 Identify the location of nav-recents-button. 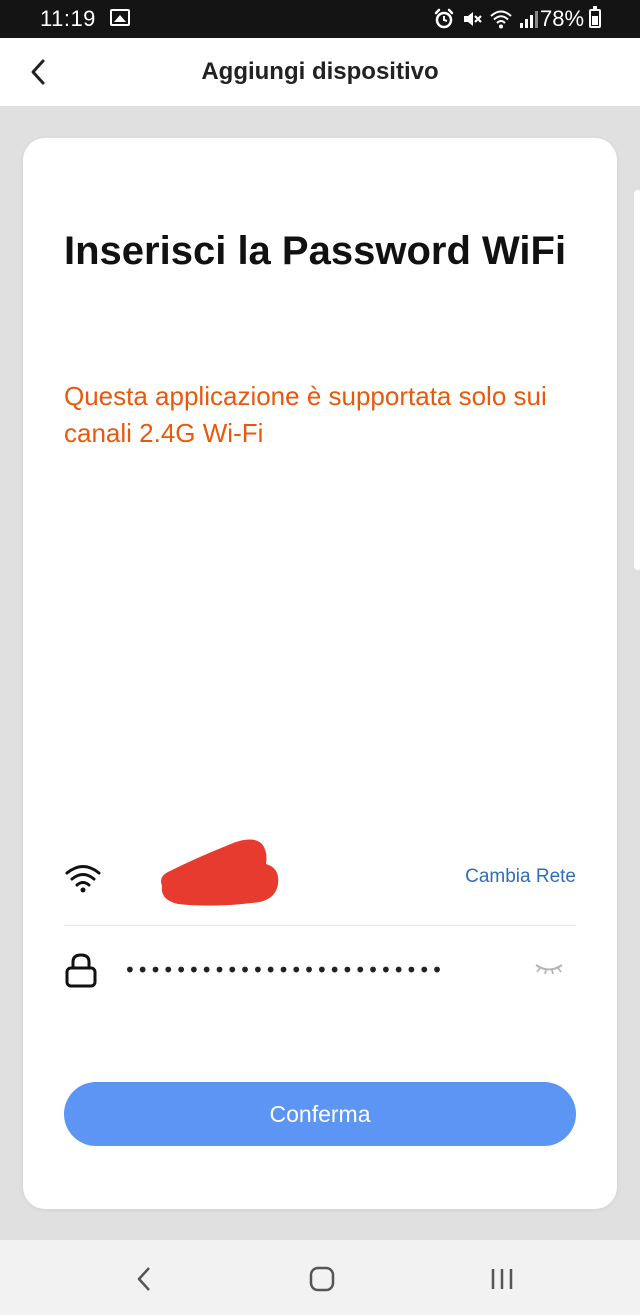
(502, 1279).